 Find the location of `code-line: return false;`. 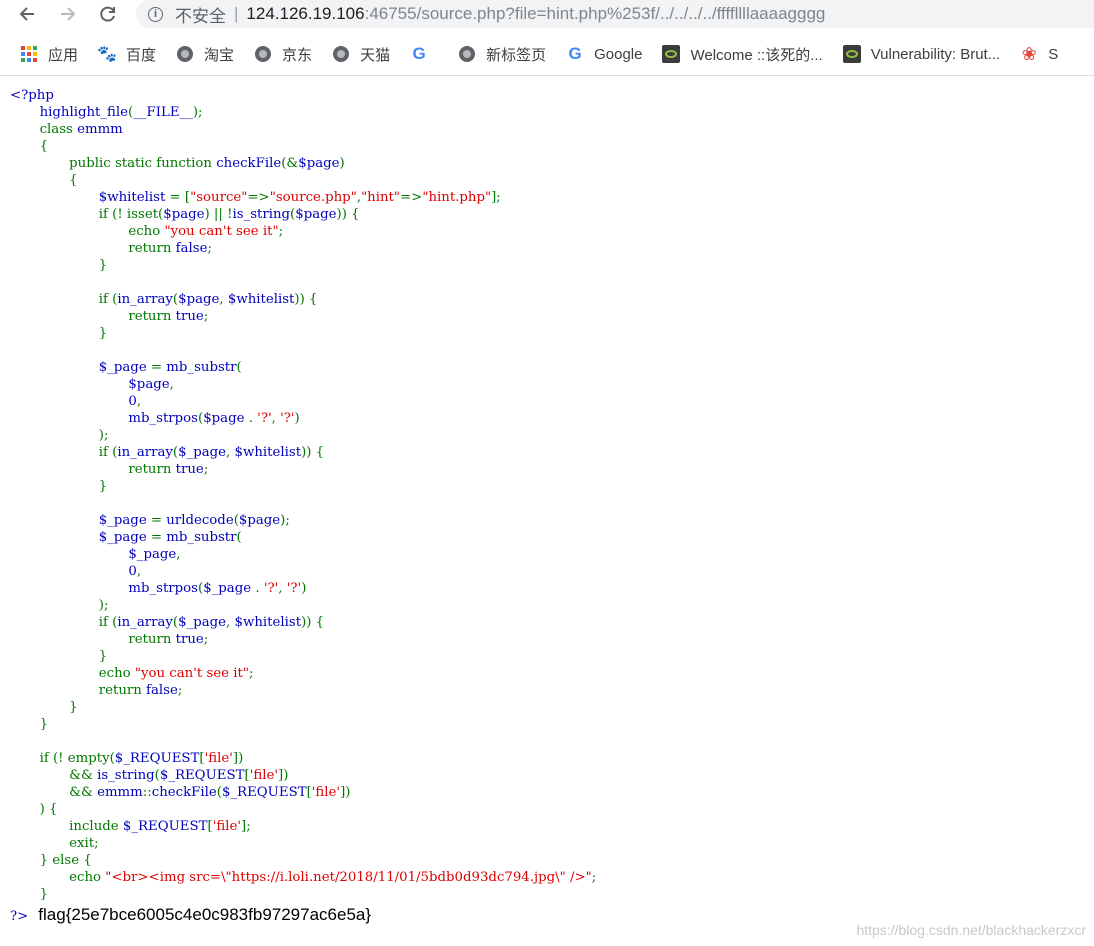

code-line: return false; is located at coordinates (303, 248).